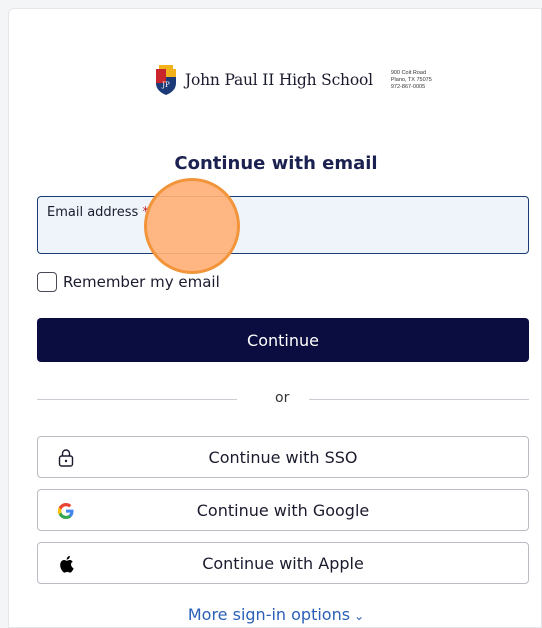  Describe the element at coordinates (165, 85) in the screenshot. I see `svg-text: JP` at that location.